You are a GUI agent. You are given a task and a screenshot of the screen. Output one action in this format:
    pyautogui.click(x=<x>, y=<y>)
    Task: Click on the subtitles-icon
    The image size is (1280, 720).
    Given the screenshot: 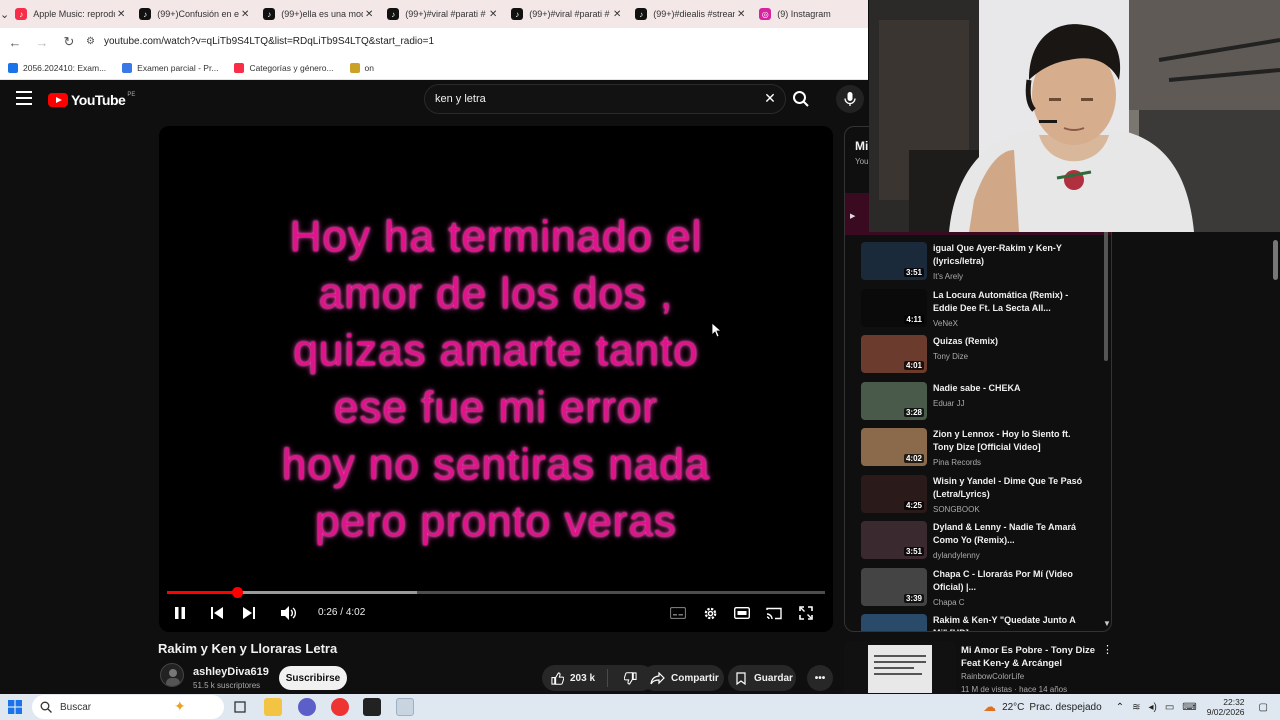 What is the action you would take?
    pyautogui.click(x=678, y=613)
    